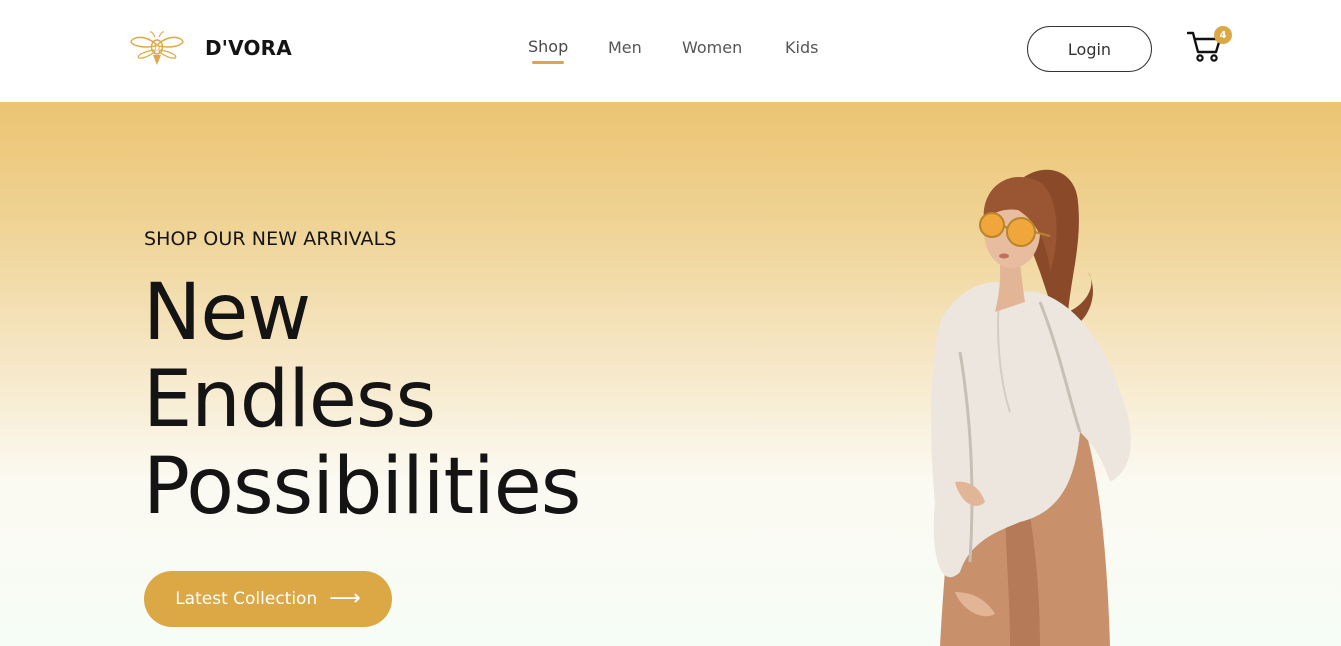 This screenshot has height=646, width=1341. What do you see at coordinates (801, 47) in the screenshot?
I see `nav-item-kids: Kids` at bounding box center [801, 47].